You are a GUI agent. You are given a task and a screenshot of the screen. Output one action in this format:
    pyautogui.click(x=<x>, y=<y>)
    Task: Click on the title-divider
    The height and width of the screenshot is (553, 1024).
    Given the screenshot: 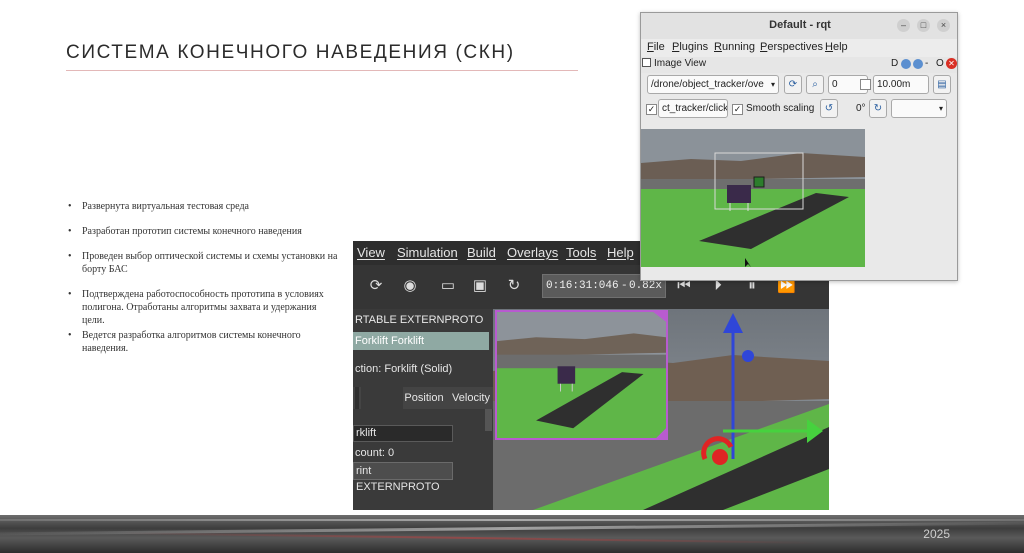 What is the action you would take?
    pyautogui.click(x=322, y=70)
    